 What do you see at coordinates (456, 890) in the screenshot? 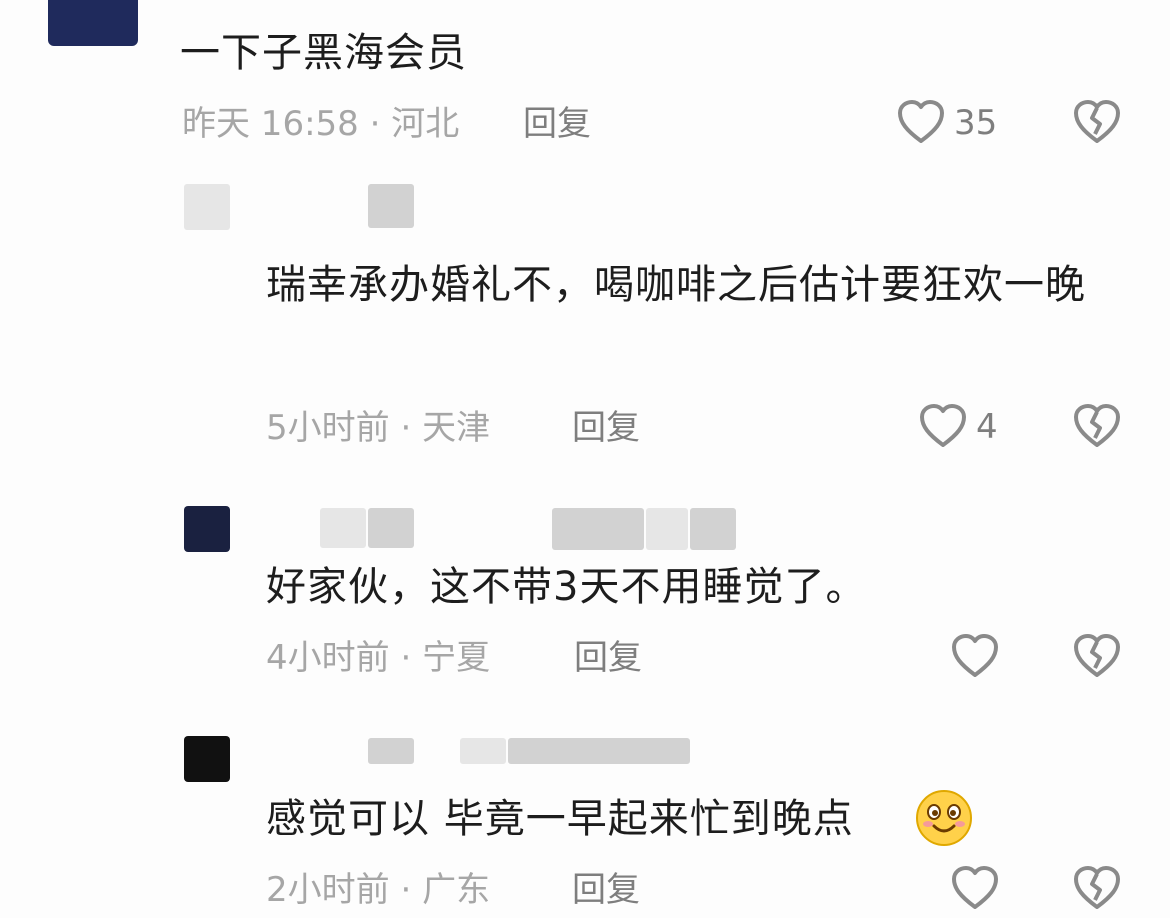
I see `comment-location: 广东` at bounding box center [456, 890].